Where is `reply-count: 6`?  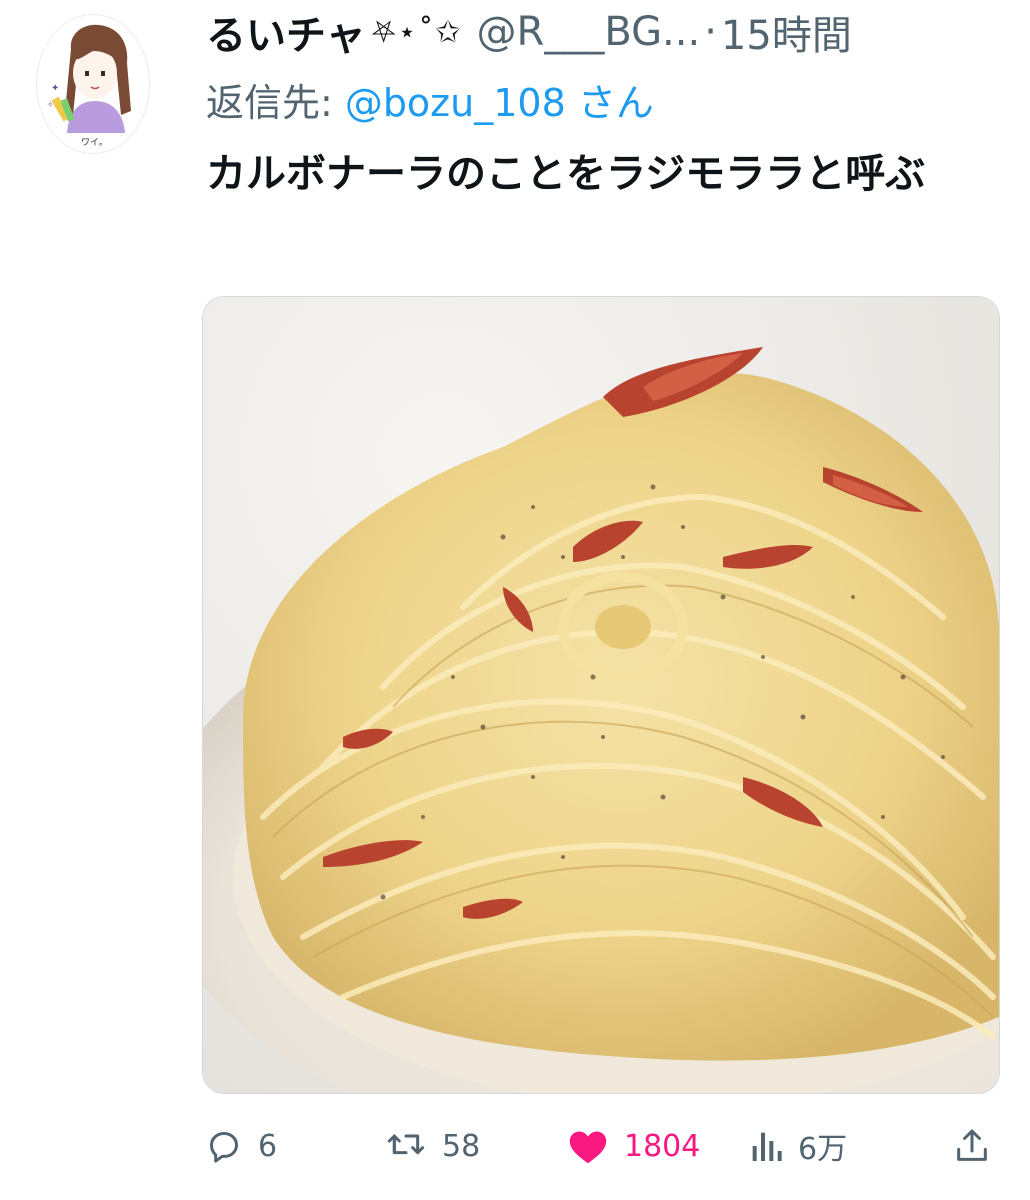
reply-count: 6 is located at coordinates (268, 1146).